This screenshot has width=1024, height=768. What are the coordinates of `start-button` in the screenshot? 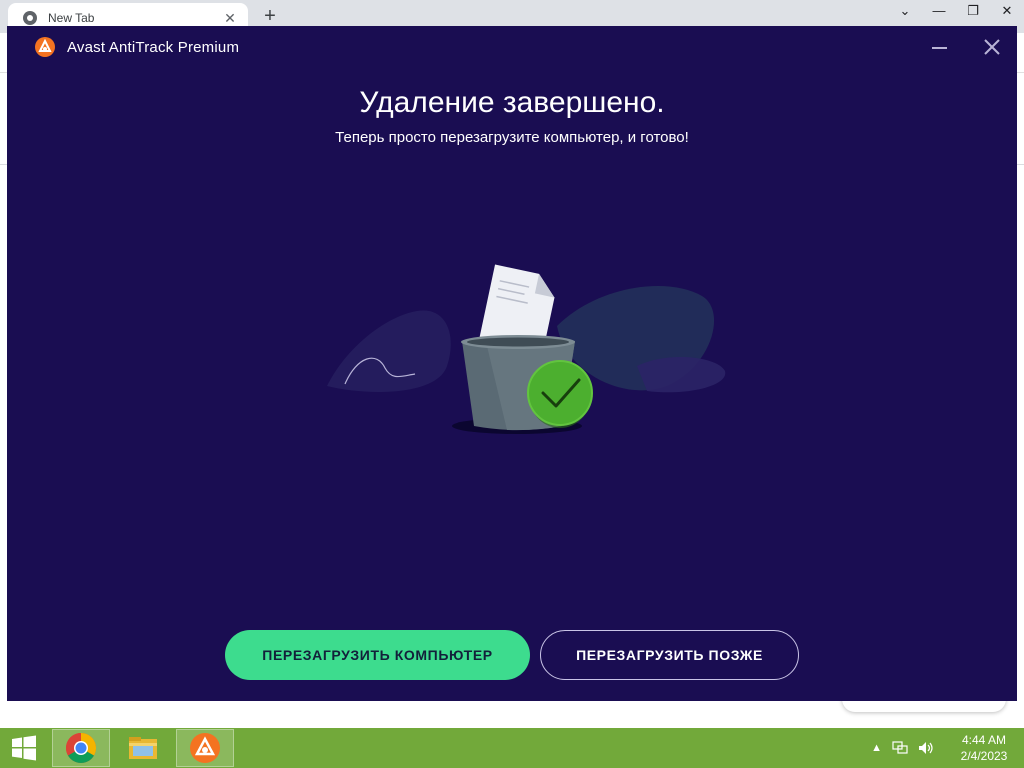 It's located at (24, 748).